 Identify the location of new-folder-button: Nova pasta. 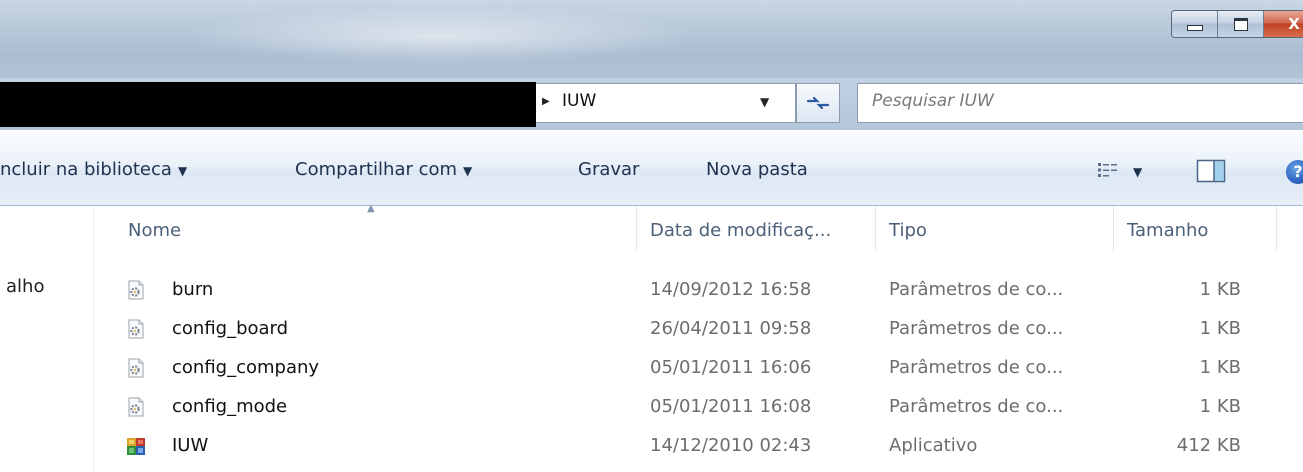
(757, 169).